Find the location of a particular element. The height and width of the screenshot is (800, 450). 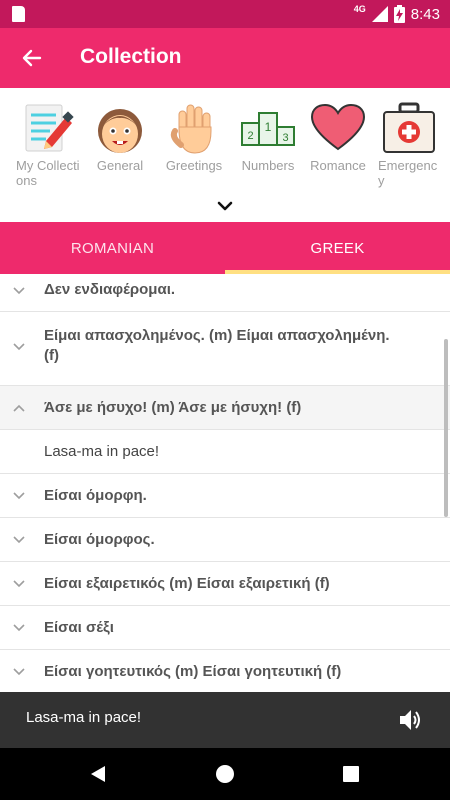

category-label: General is located at coordinates (120, 165).